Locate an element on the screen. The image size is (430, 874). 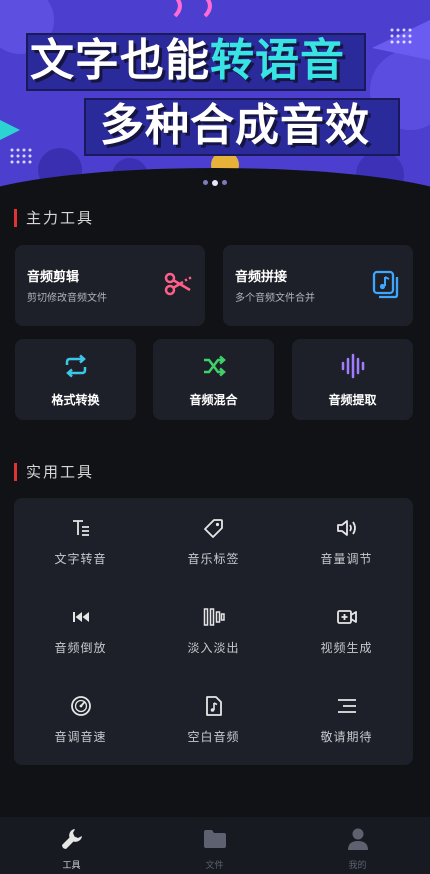
fade-icon is located at coordinates (214, 617).